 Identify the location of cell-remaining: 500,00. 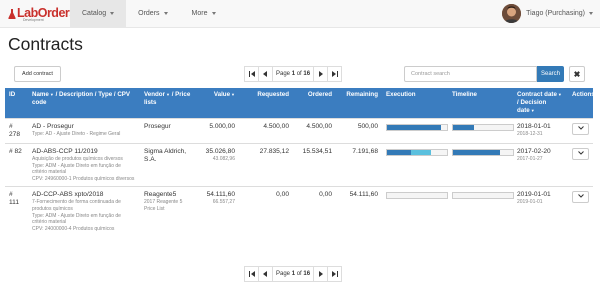
(359, 131).